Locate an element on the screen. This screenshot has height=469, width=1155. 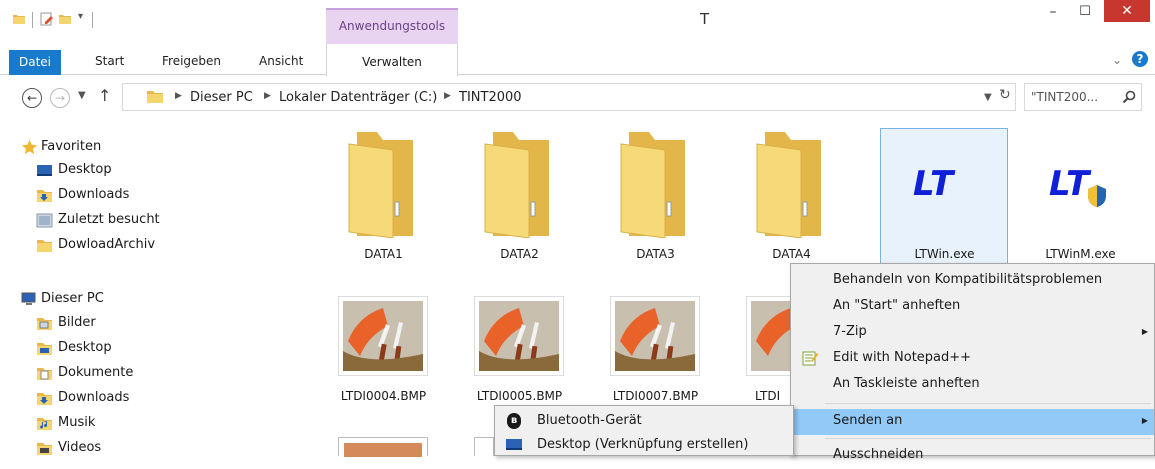
nav-label: Downloads is located at coordinates (94, 397).